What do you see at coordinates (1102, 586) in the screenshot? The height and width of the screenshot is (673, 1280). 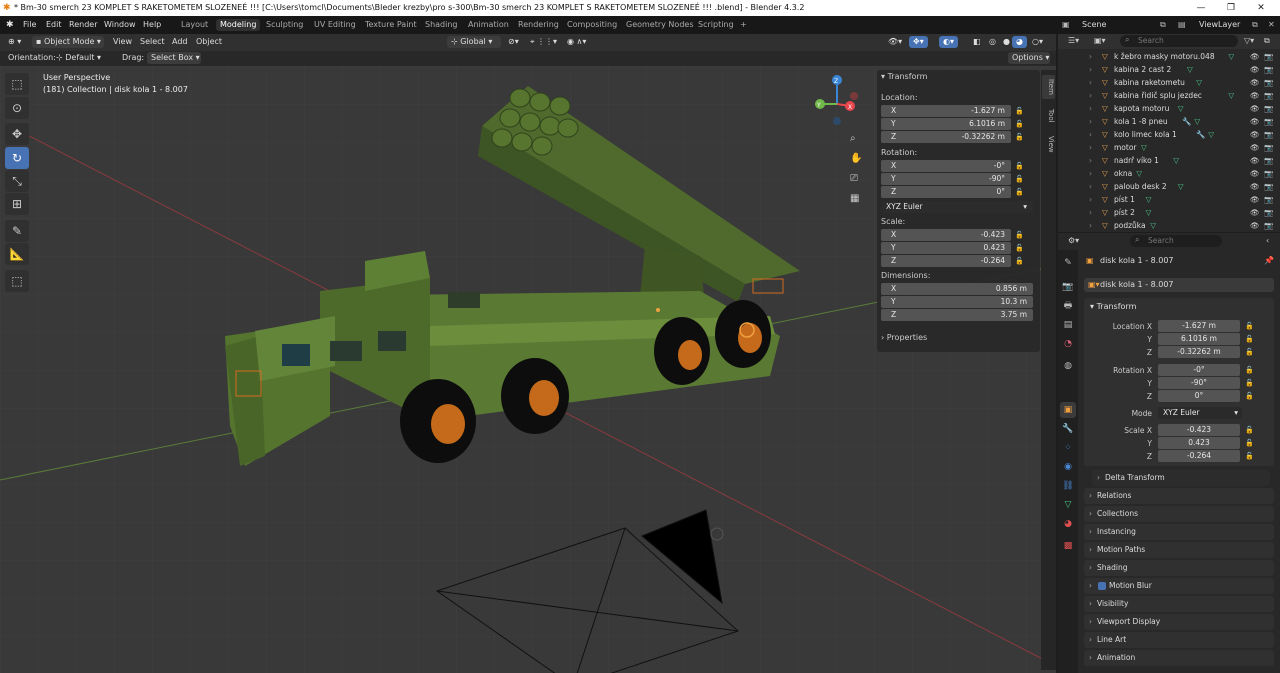 I see `motion-blur-checkbox` at bounding box center [1102, 586].